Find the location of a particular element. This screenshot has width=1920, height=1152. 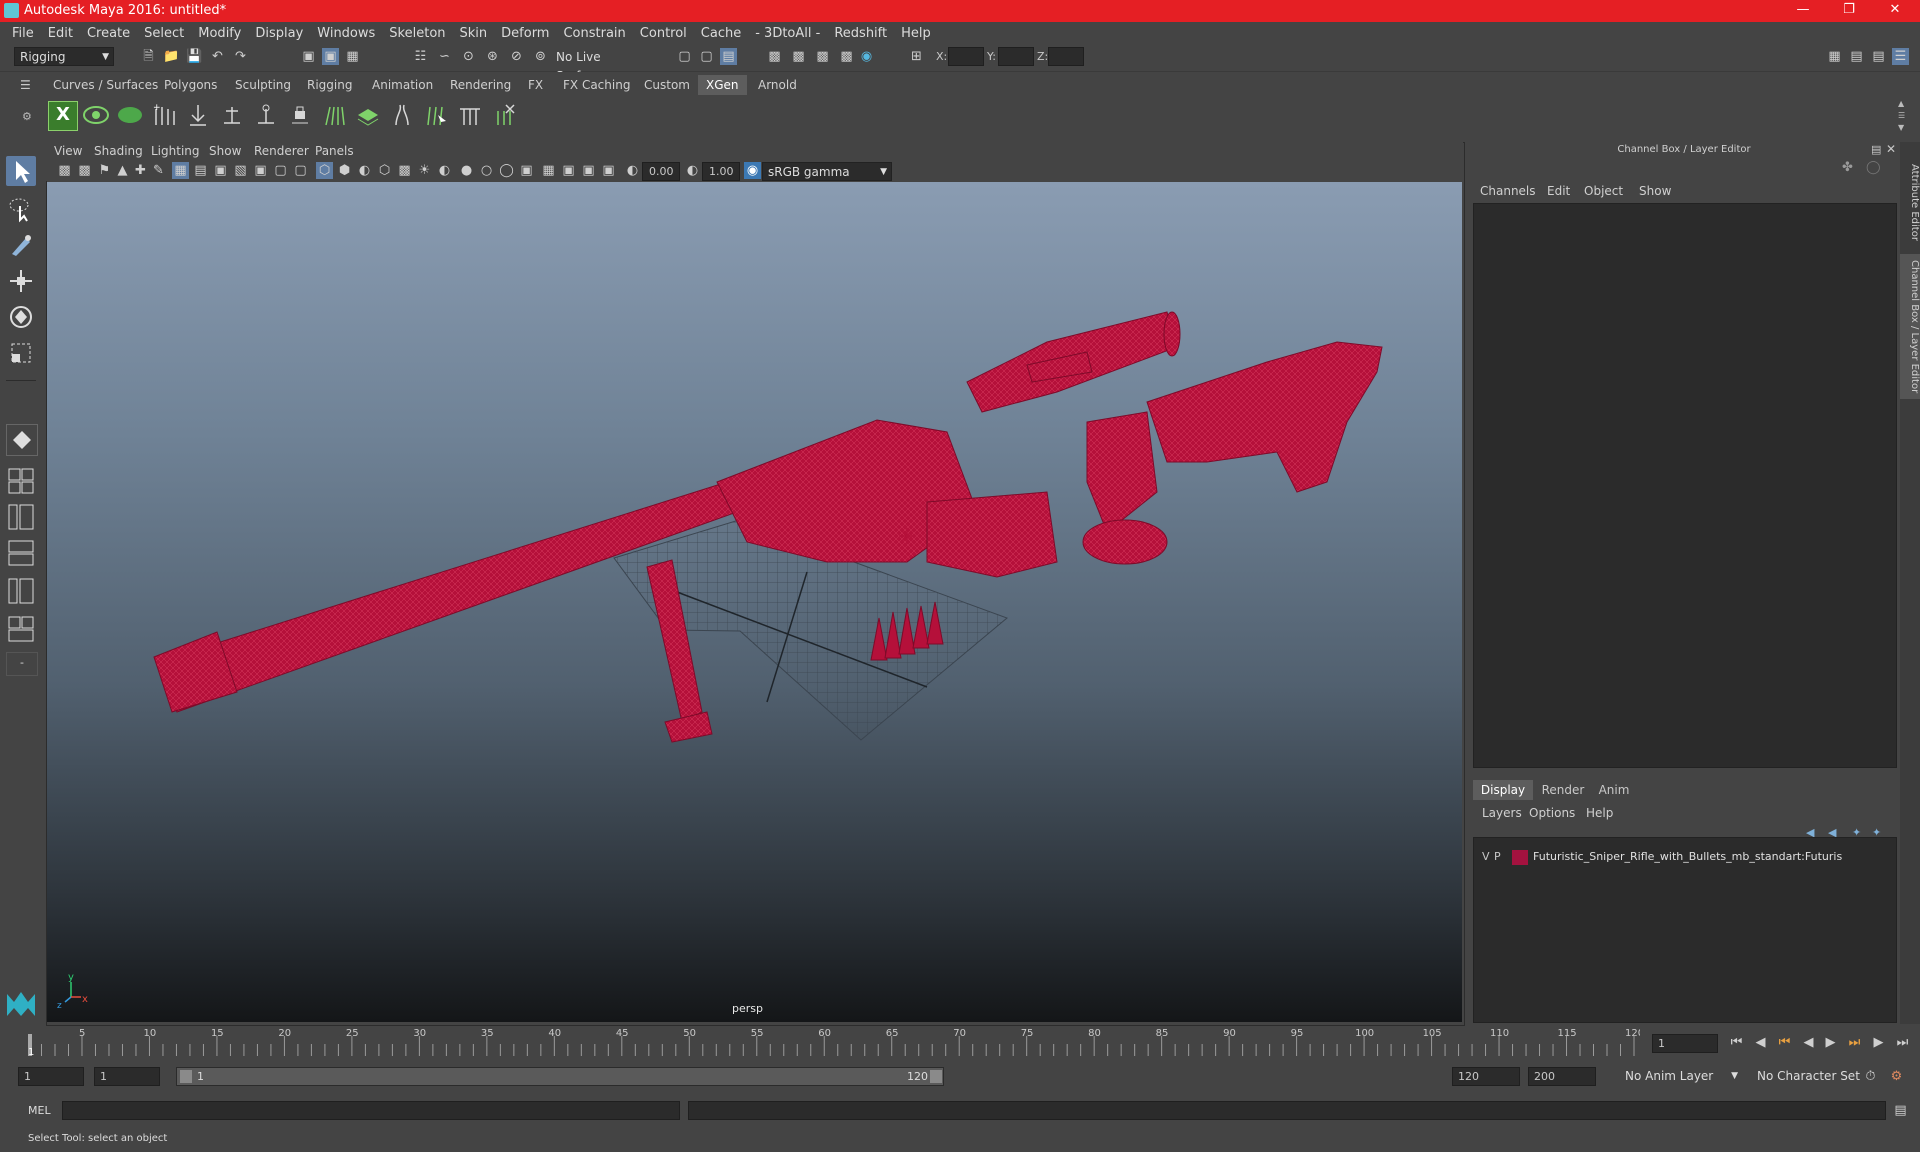

default-material-icon: ◐ is located at coordinates (364, 170).